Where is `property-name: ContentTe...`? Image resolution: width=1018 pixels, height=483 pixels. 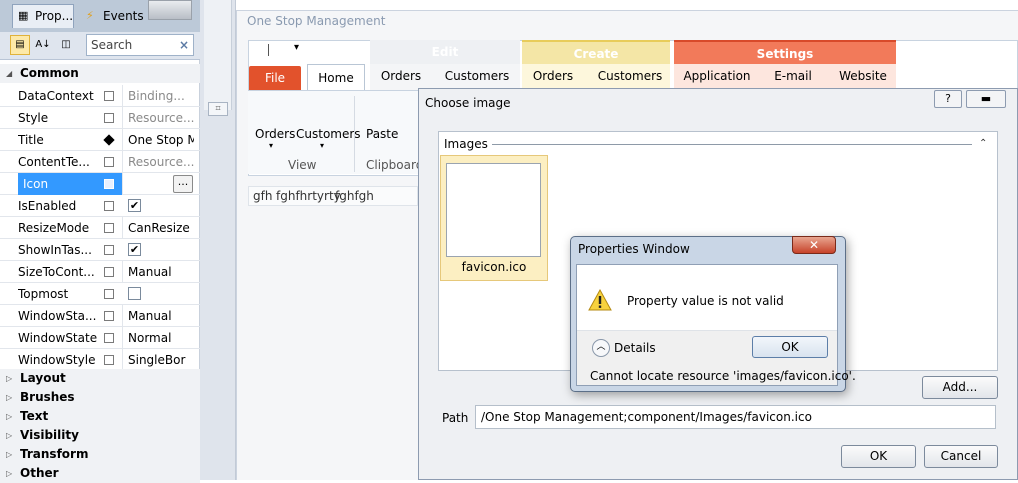 property-name: ContentTe... is located at coordinates (54, 162).